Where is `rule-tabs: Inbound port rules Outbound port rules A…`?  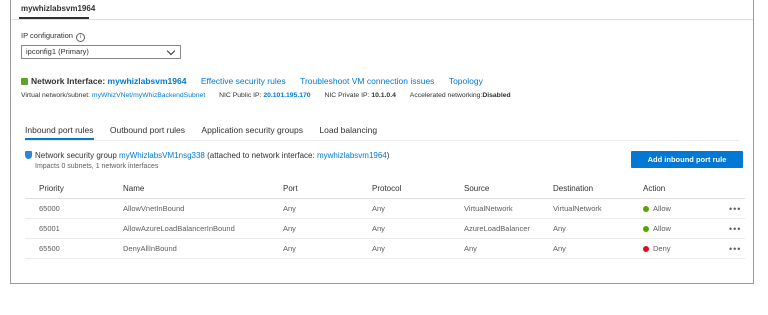 rule-tabs: Inbound port rules Outbound port rules A… is located at coordinates (208, 132).